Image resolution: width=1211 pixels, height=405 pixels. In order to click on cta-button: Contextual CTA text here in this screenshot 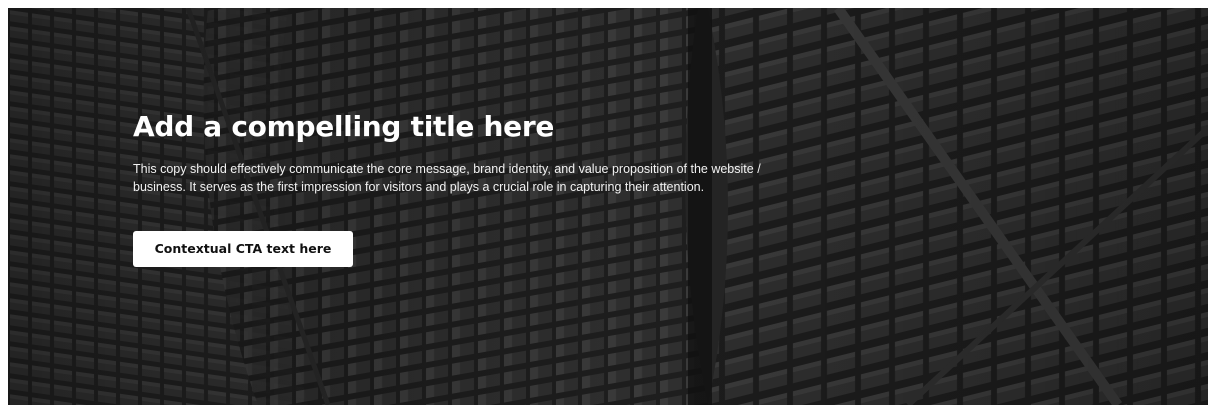, I will do `click(243, 249)`.